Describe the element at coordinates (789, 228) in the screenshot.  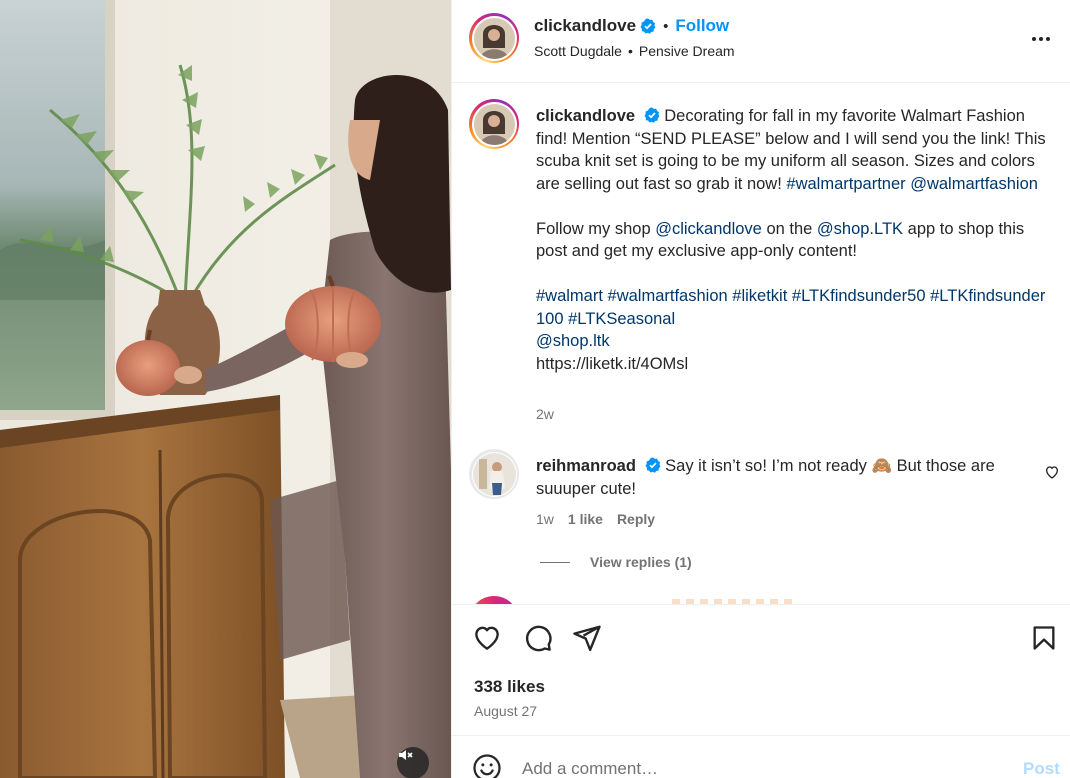
I see `caption-text: on the` at that location.